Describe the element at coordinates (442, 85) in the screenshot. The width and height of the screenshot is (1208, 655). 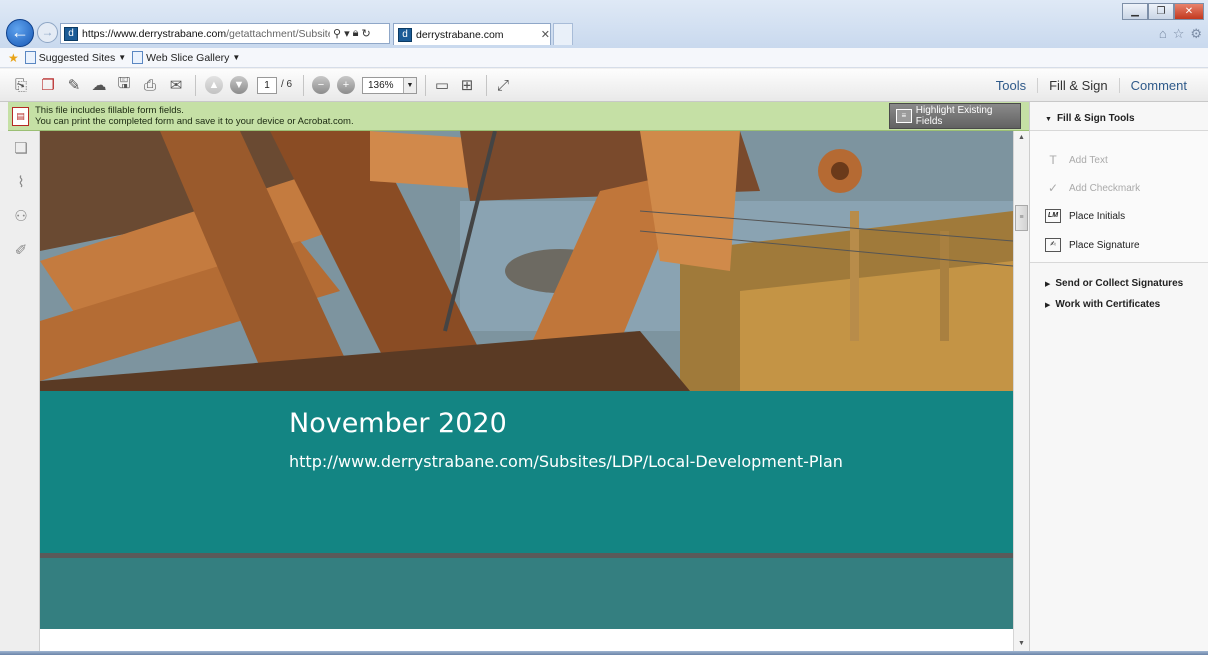
I see `fit-page-icon: ▭` at that location.